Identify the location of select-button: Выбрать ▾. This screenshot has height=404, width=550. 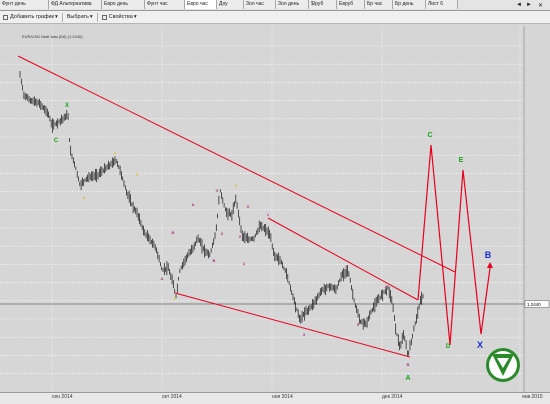
(80, 17).